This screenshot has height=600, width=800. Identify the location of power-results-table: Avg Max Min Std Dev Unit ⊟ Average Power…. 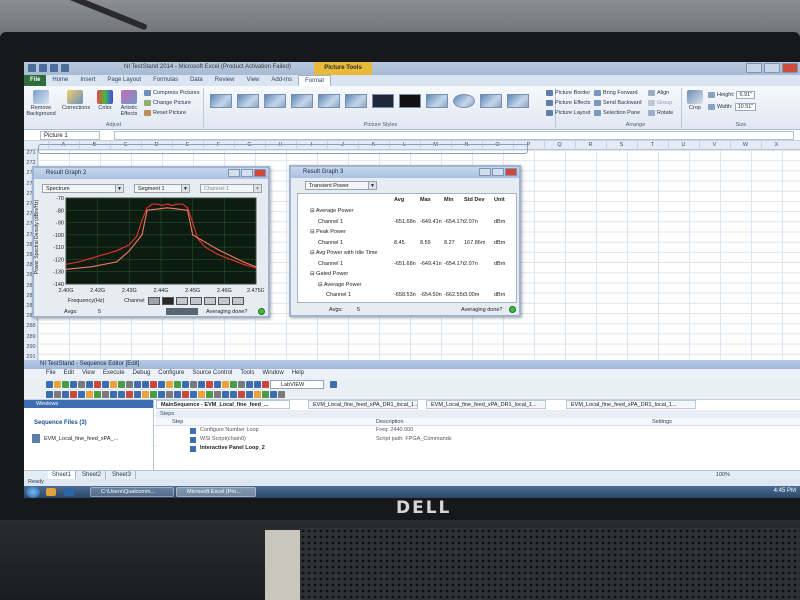
(407, 248).